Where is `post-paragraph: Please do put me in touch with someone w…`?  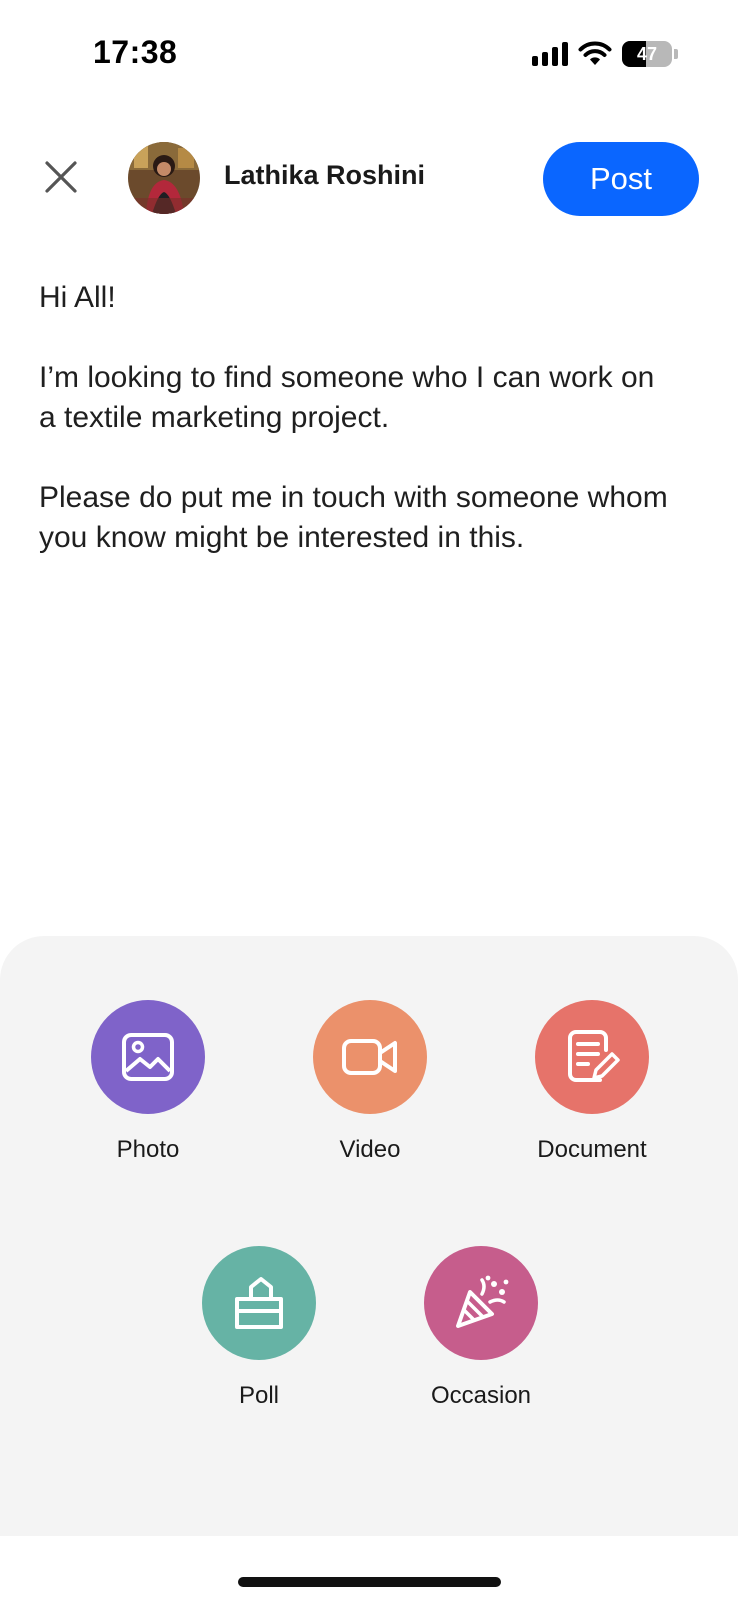 post-paragraph: Please do put me in touch with someone w… is located at coordinates (353, 517).